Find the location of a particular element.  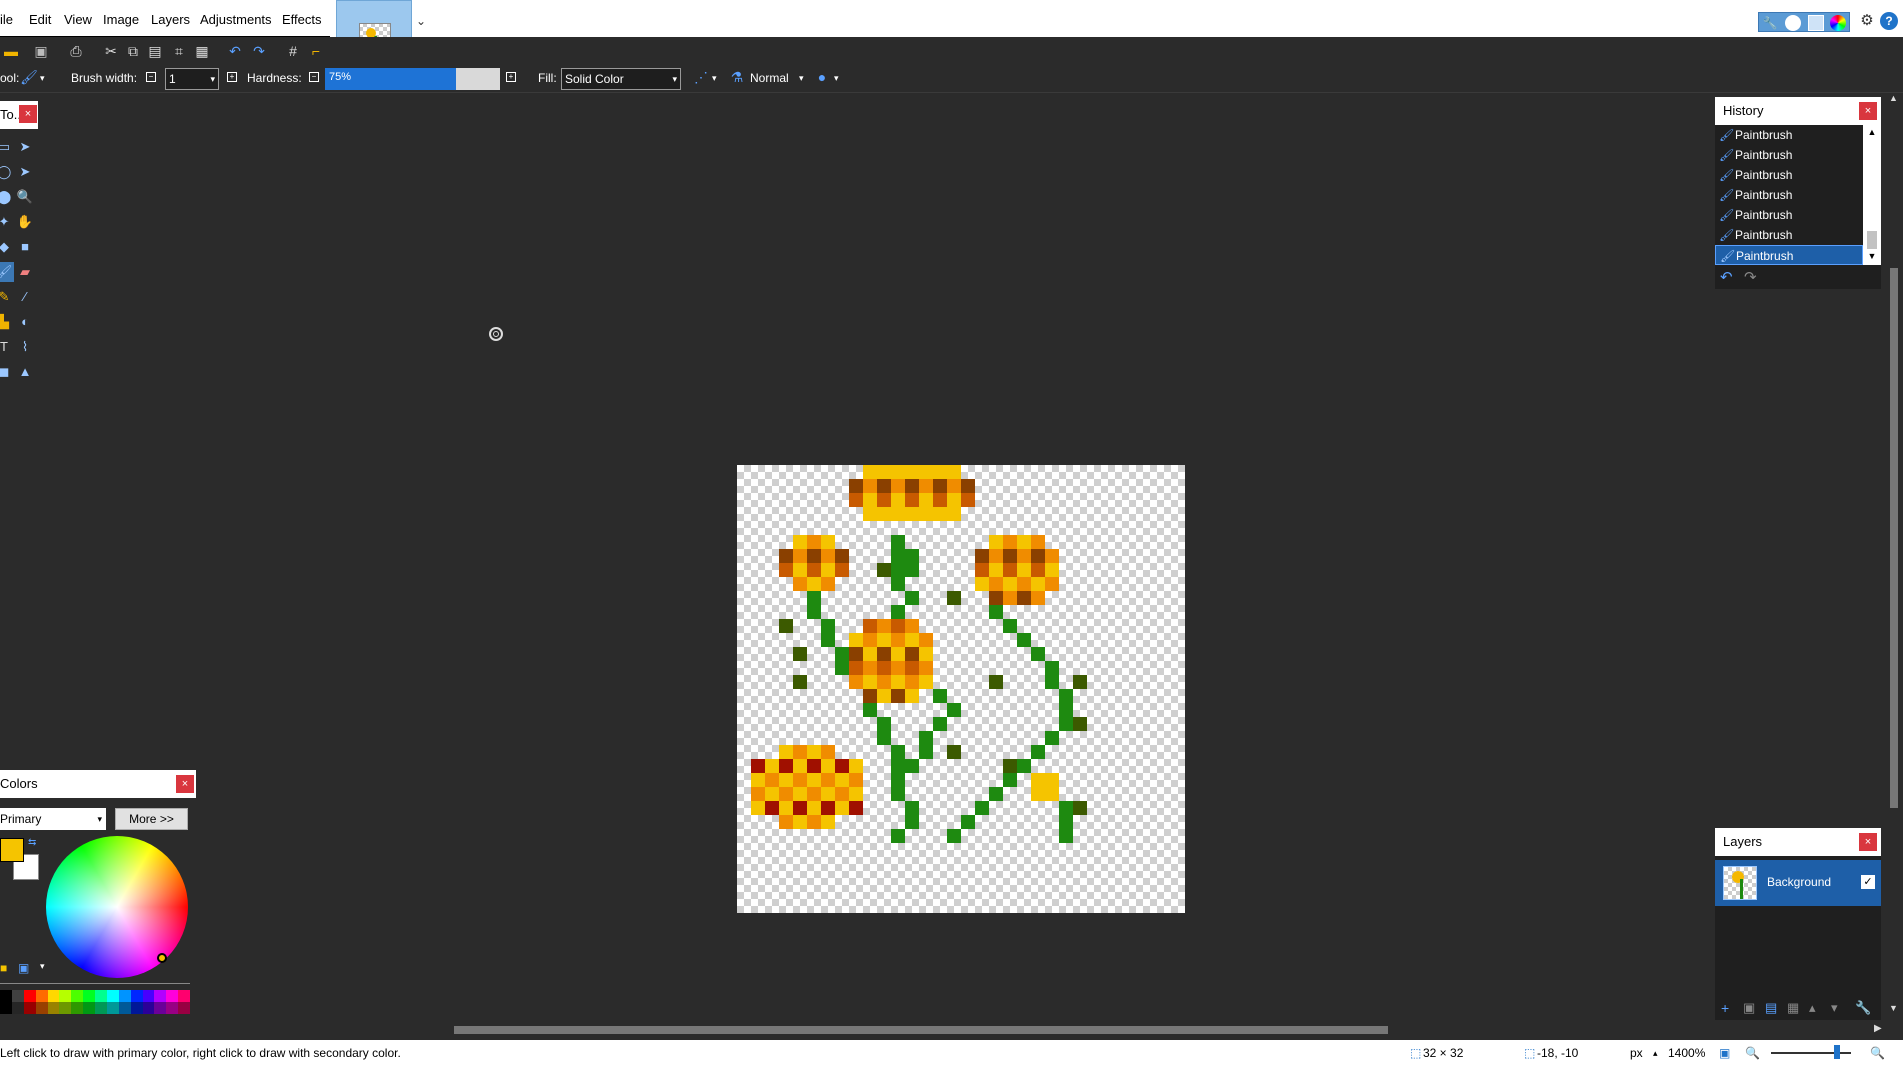

brush-width-decrease-button: − is located at coordinates (151, 77).